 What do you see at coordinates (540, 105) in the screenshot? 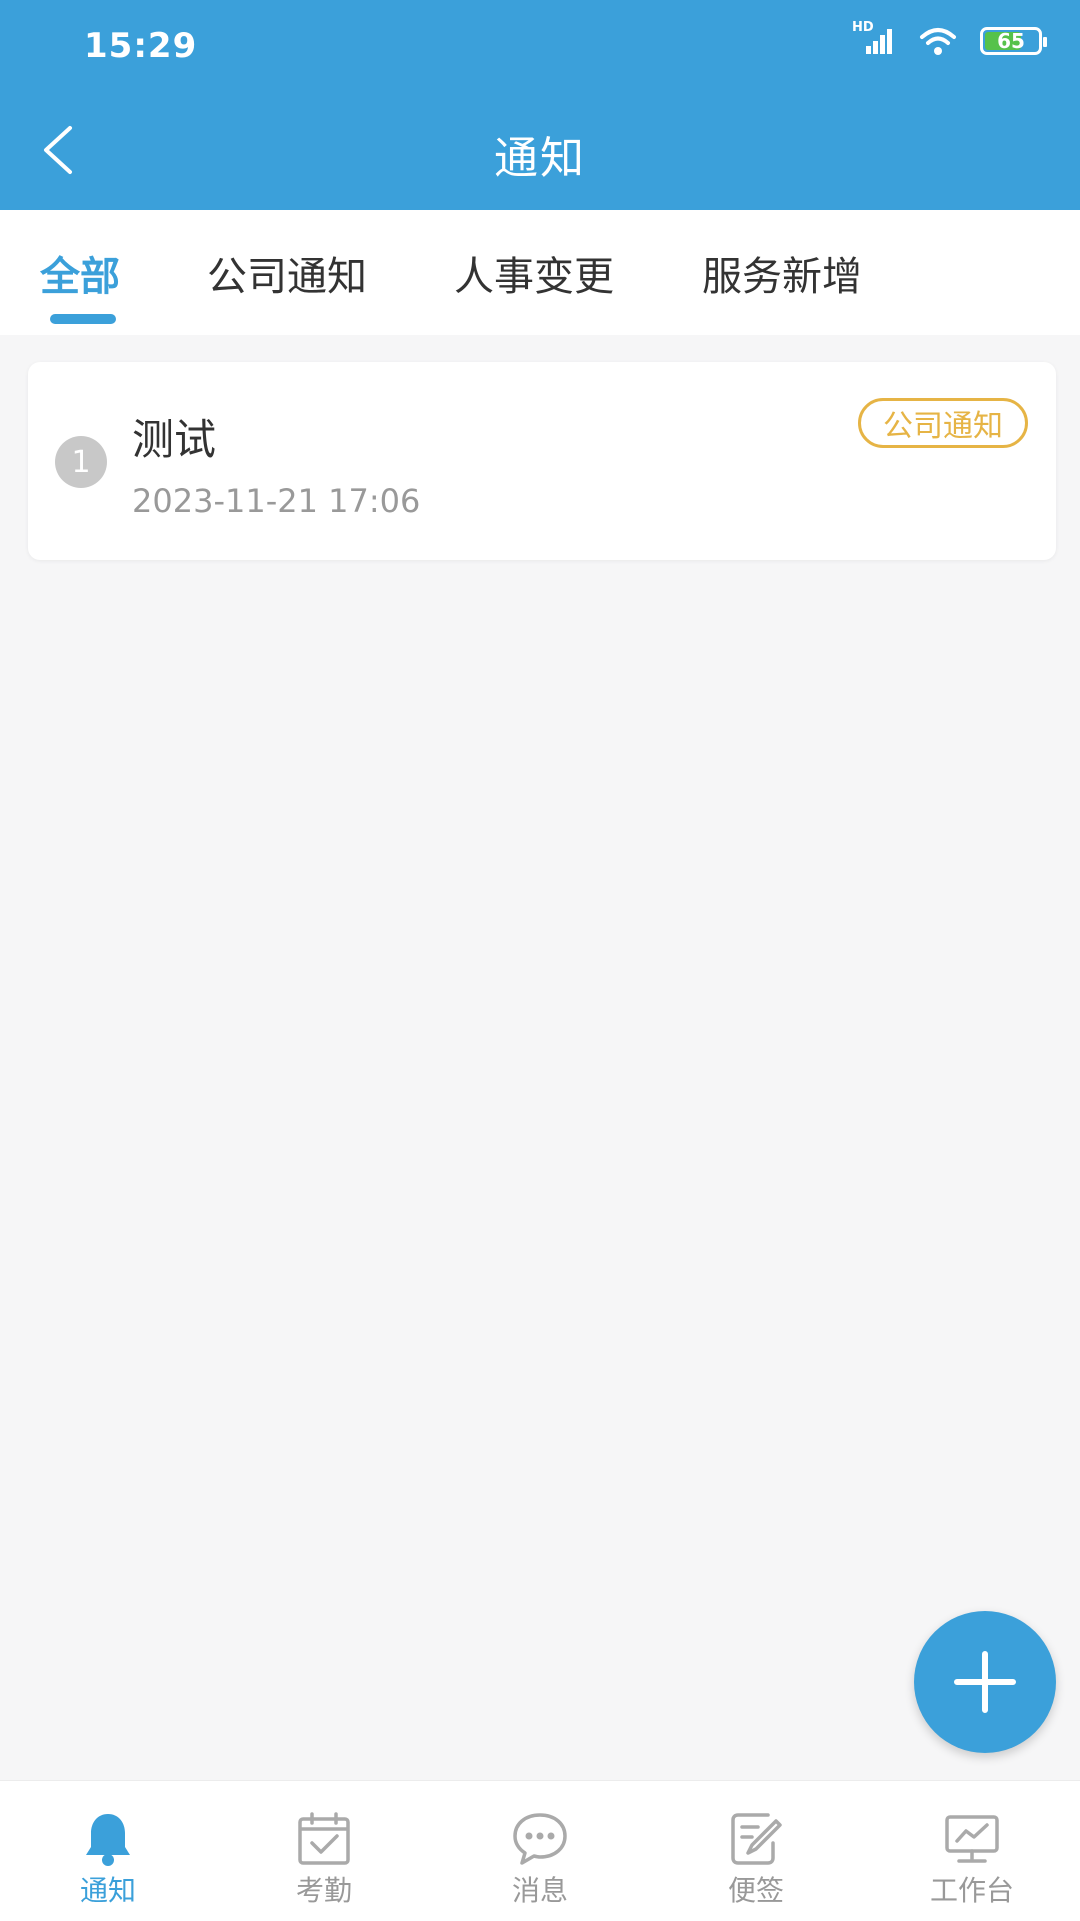
I see `top-bar: 15:29 HD 65 通知` at bounding box center [540, 105].